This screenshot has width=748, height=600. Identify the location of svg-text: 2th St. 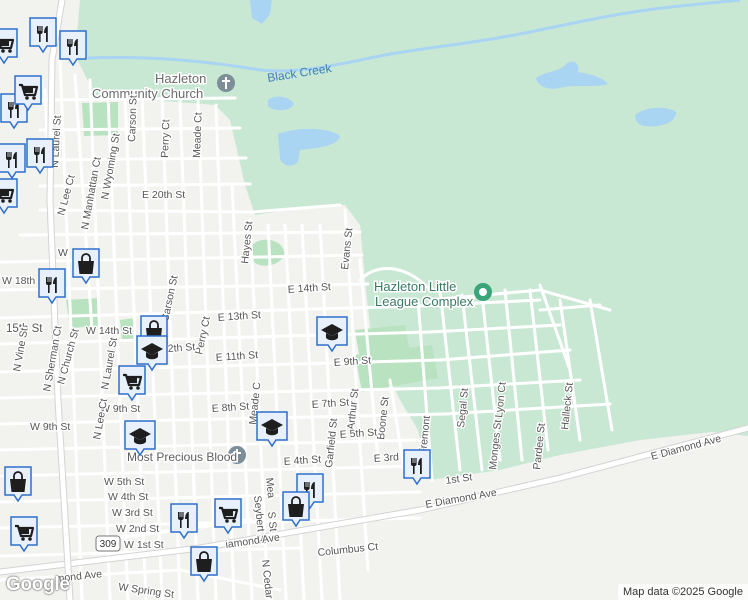
(181, 348).